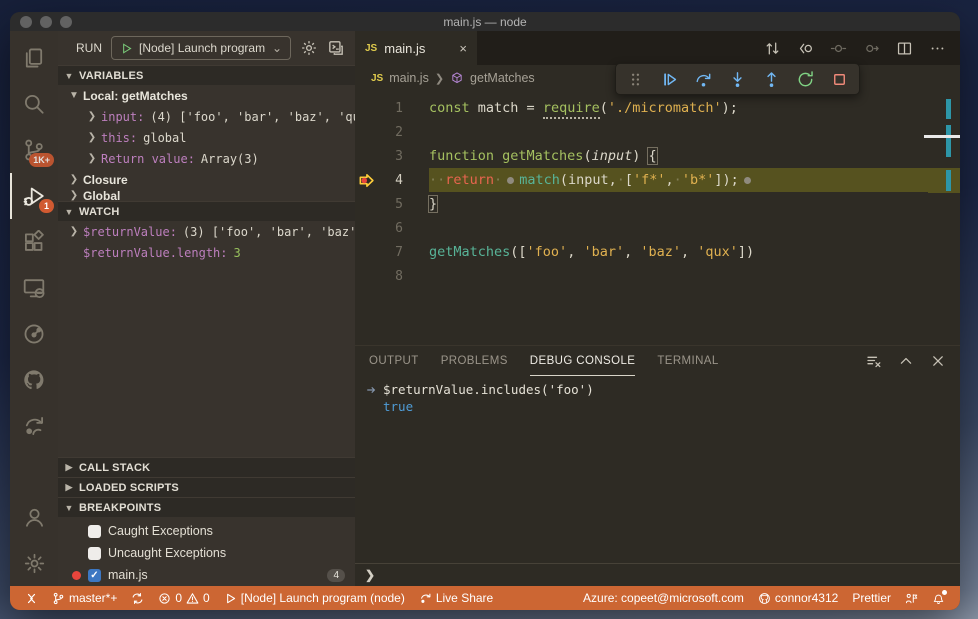  Describe the element at coordinates (206, 553) in the screenshot. I see `breakpoint-row: Uncaught Exceptions` at that location.